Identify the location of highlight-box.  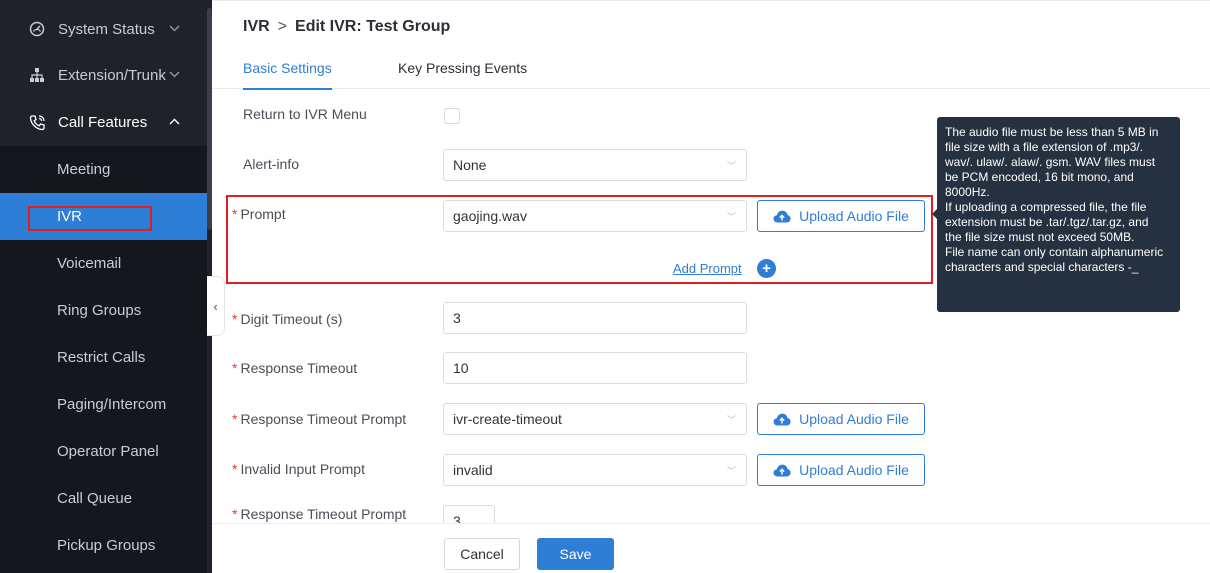
(90, 218).